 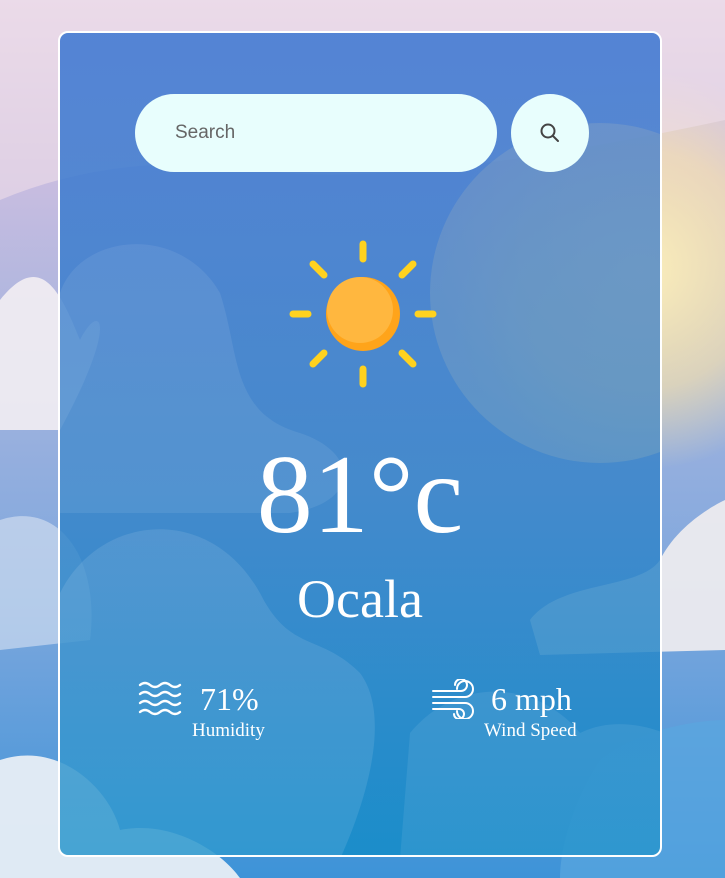 I want to click on humidity-label: Humidity, so click(x=228, y=730).